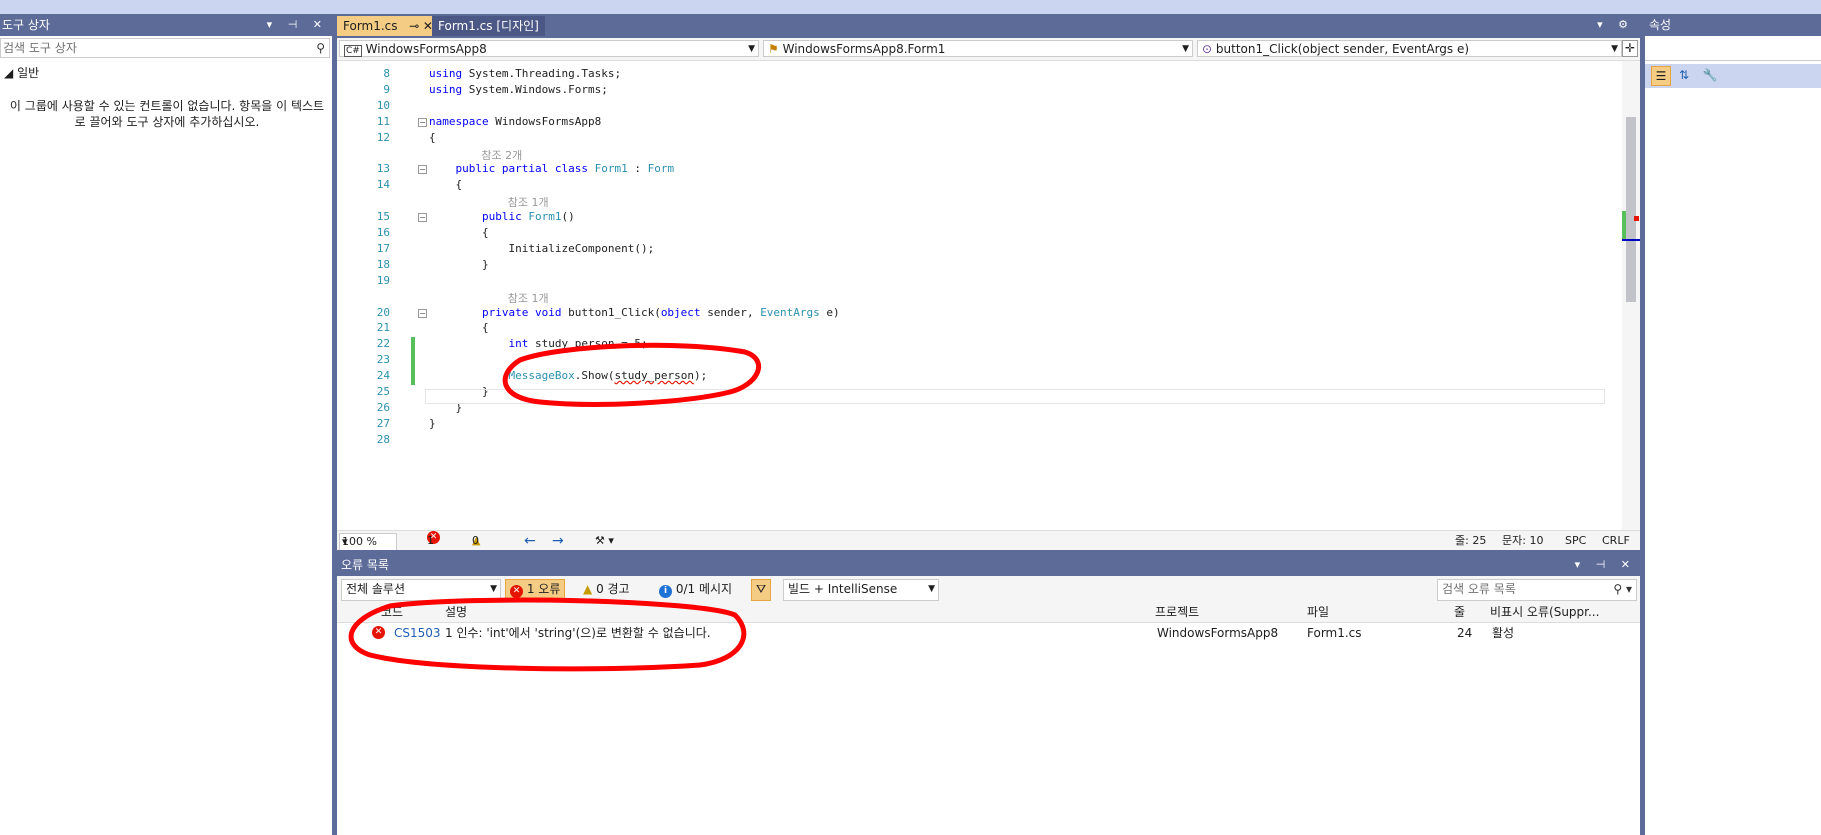 The image size is (1821, 835). What do you see at coordinates (383, 248) in the screenshot?
I see `line-number: 17` at bounding box center [383, 248].